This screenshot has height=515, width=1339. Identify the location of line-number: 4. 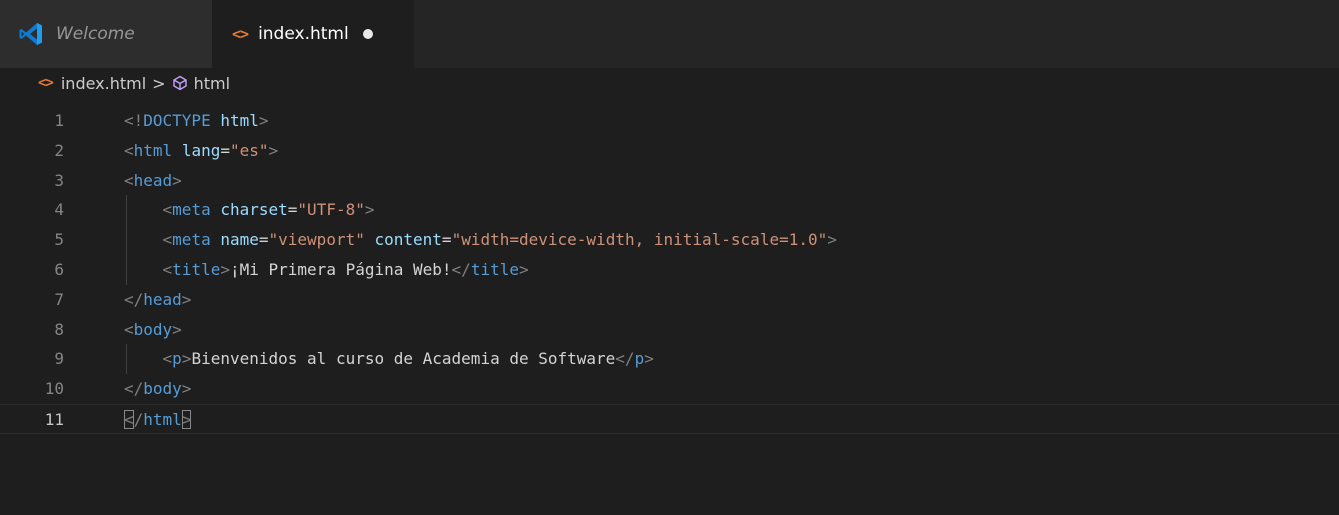
(59, 210).